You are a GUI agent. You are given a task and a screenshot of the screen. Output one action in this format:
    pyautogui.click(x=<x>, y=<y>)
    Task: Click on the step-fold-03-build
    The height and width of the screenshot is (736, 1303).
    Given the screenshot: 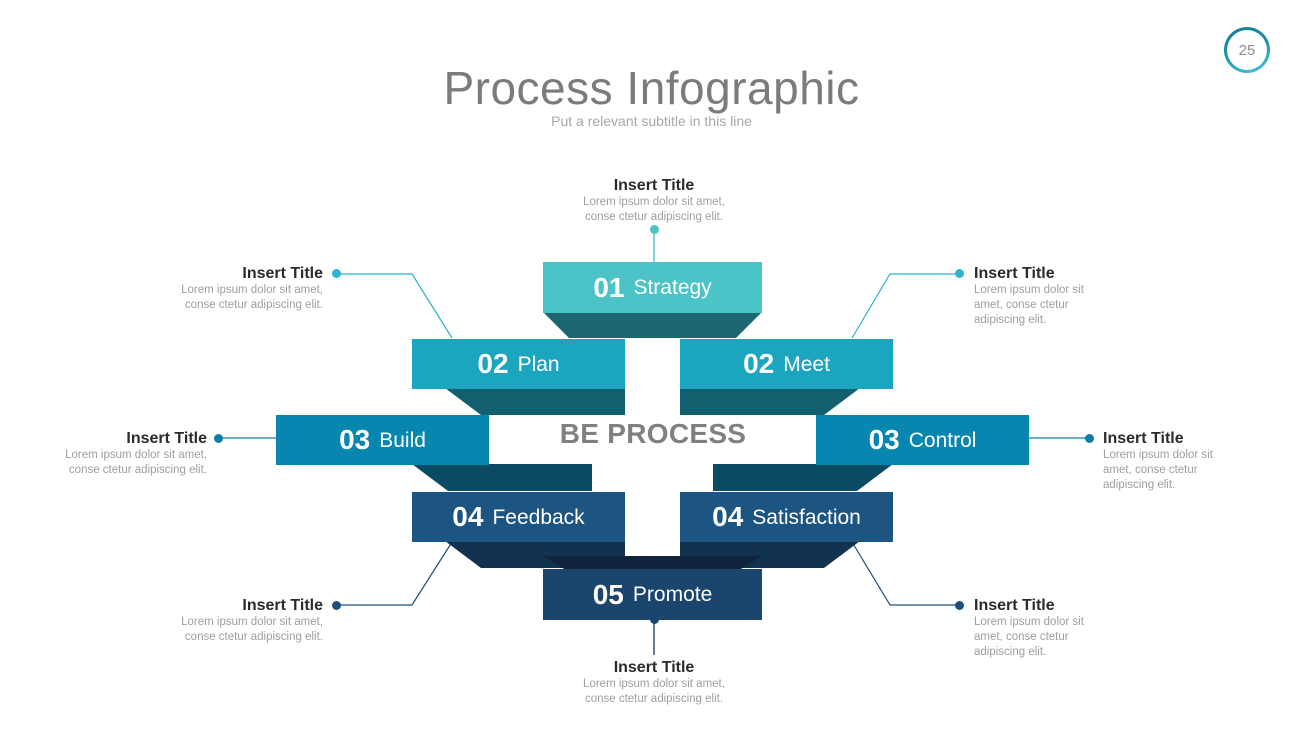 What is the action you would take?
    pyautogui.click(x=502, y=477)
    